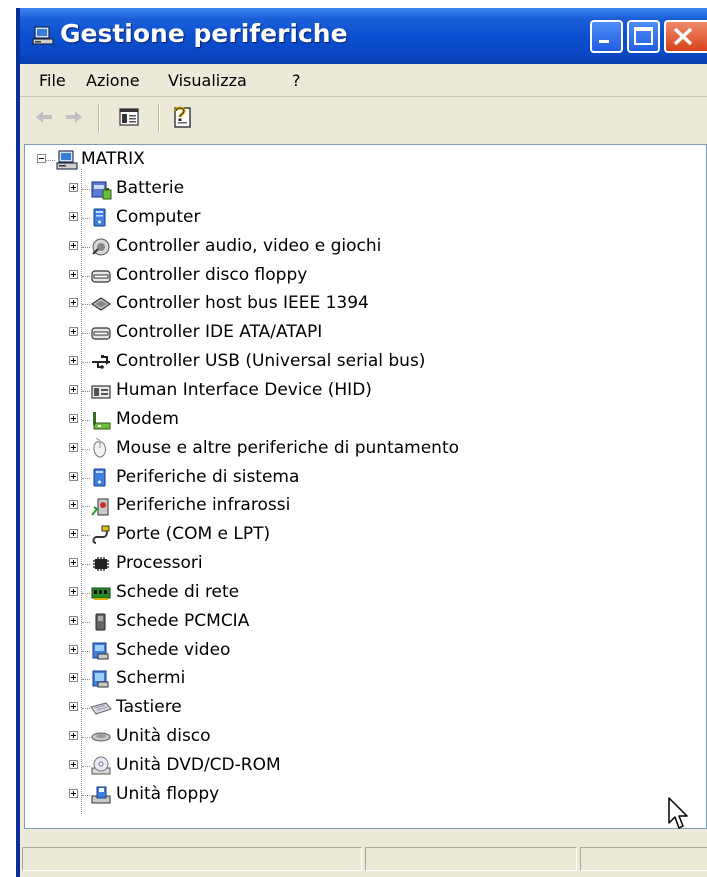 This screenshot has height=877, width=707. I want to click on tree-item: Controller IDE ATA/ATAPI, so click(345, 333).